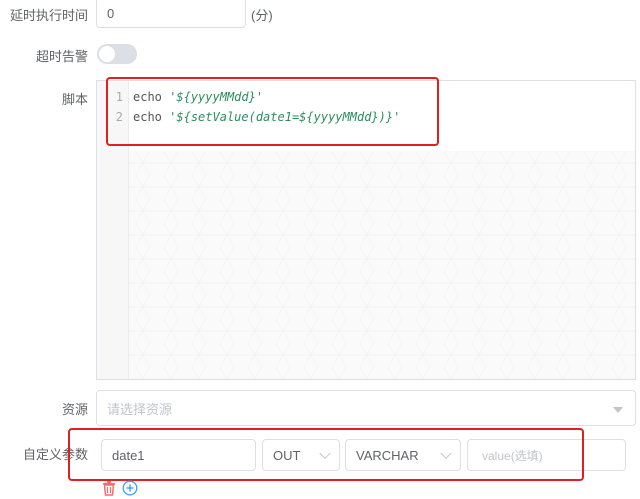 This screenshot has height=499, width=640. Describe the element at coordinates (262, 15) in the screenshot. I see `delay-unit: (分)` at that location.